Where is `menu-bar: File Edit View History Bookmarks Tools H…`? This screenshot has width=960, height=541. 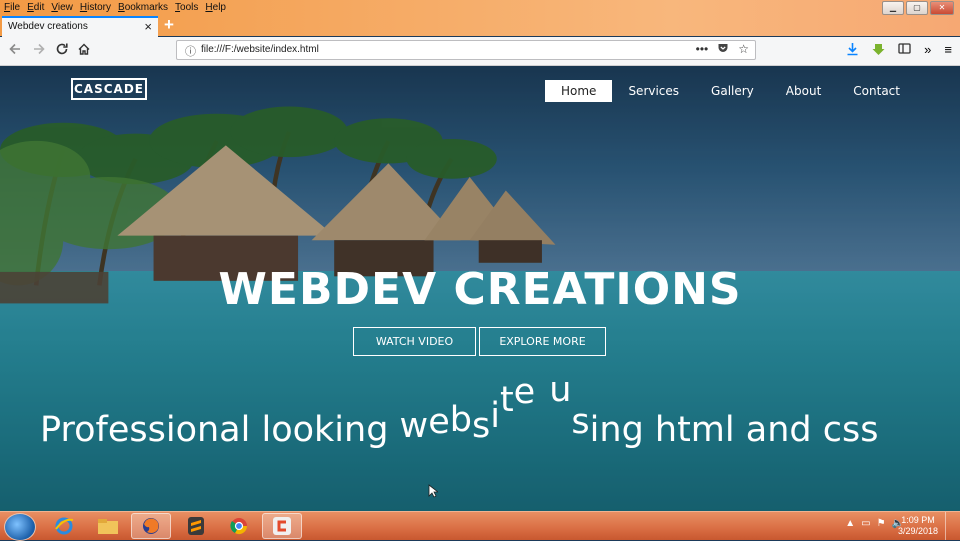 menu-bar: File Edit View History Bookmarks Tools H… is located at coordinates (115, 7).